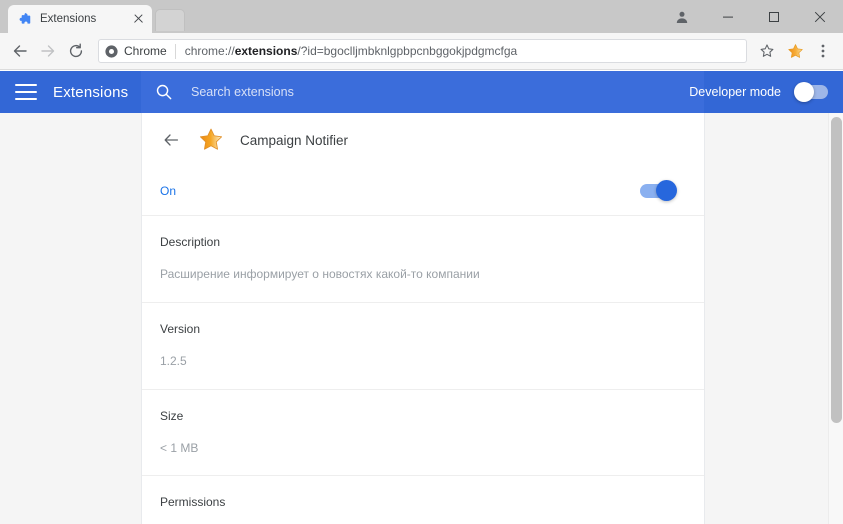 Image resolution: width=843 pixels, height=524 pixels. I want to click on browser-tab-extensions: Extensions, so click(80, 19).